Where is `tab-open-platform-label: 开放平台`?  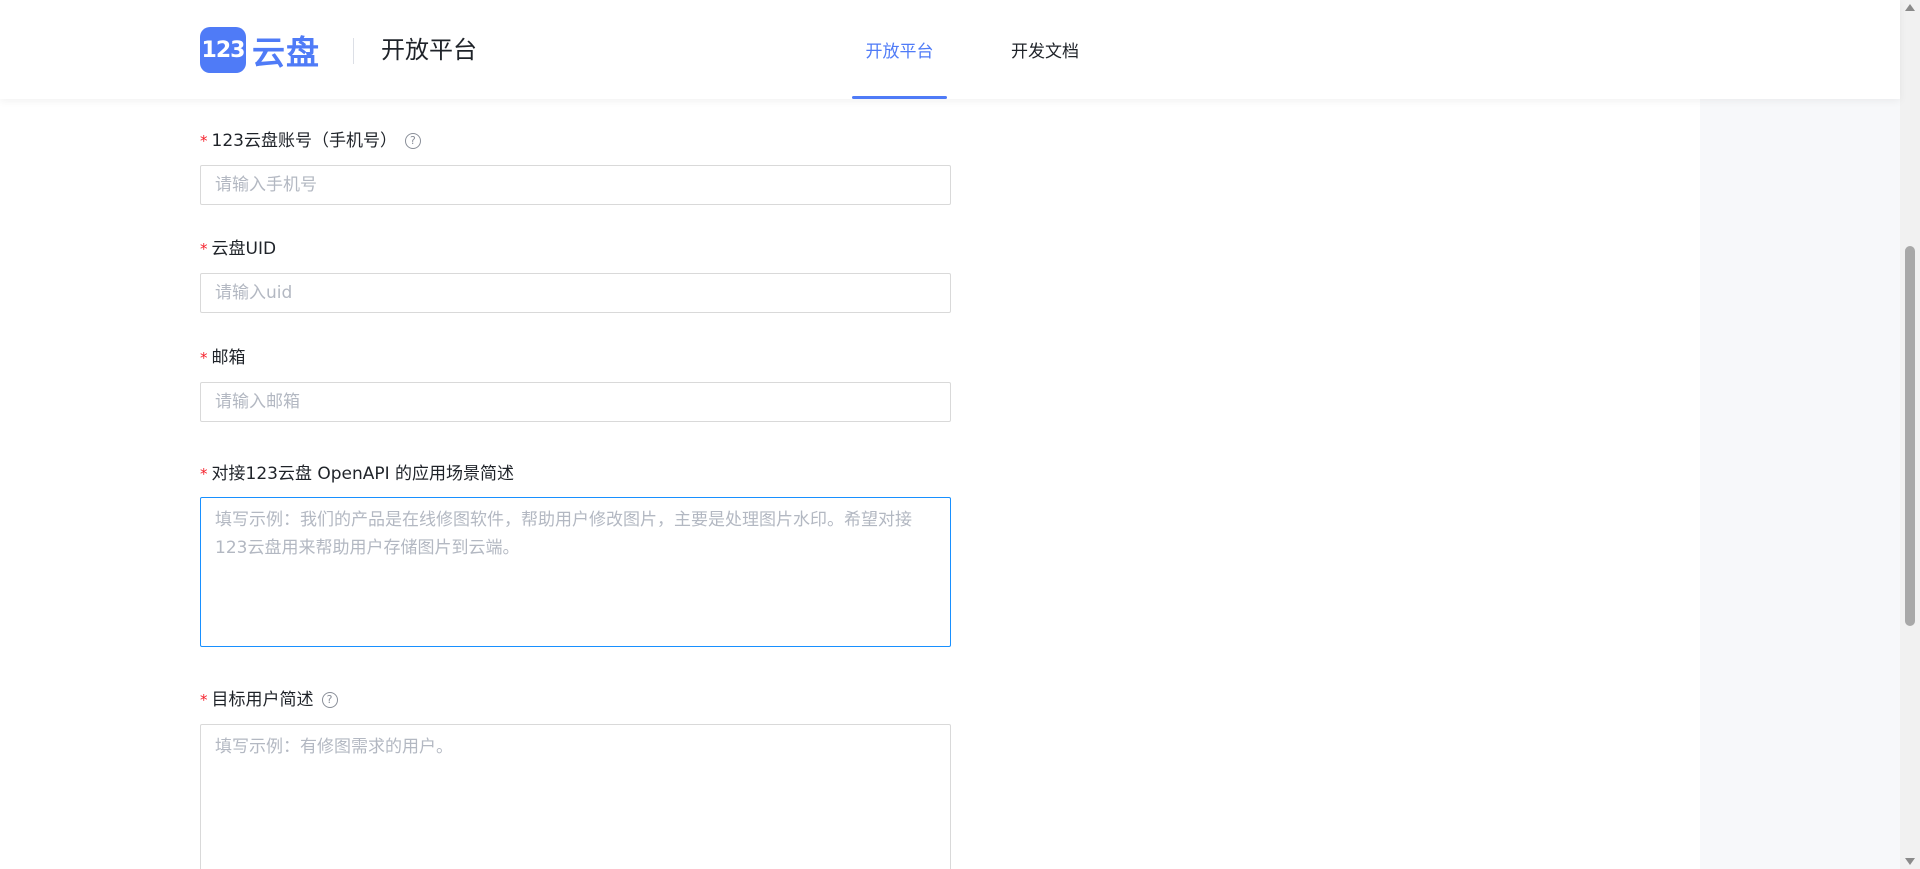 tab-open-platform-label: 开放平台 is located at coordinates (899, 52).